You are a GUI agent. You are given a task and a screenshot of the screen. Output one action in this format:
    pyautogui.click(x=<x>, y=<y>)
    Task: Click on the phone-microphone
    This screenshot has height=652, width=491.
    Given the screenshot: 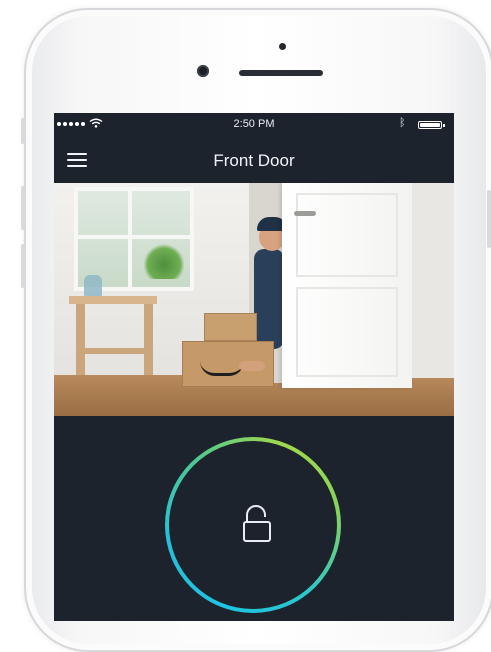 What is the action you would take?
    pyautogui.click(x=282, y=46)
    